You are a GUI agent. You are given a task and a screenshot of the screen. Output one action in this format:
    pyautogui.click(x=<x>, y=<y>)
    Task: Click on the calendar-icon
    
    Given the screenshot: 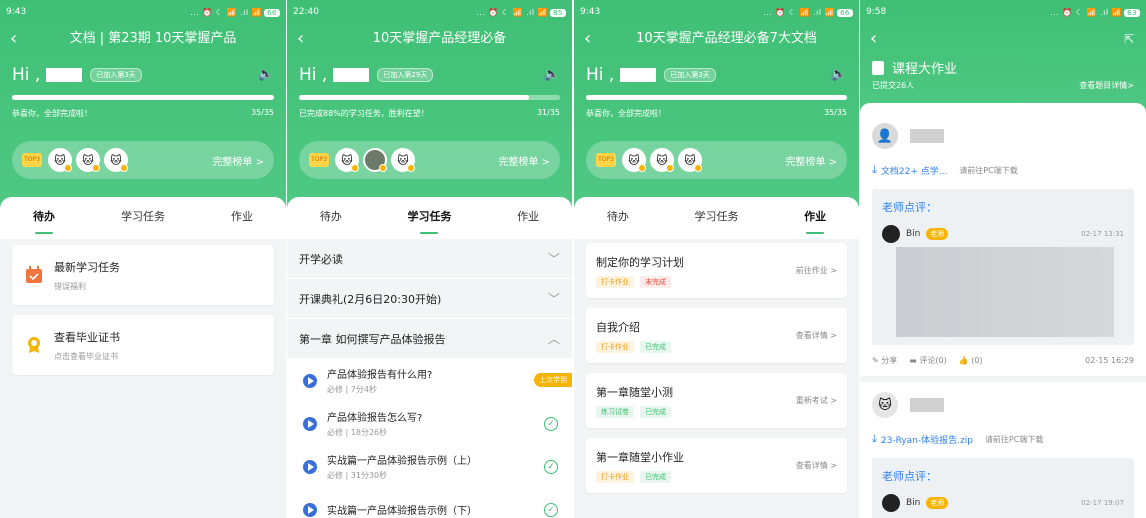 What is the action you would take?
    pyautogui.click(x=34, y=275)
    